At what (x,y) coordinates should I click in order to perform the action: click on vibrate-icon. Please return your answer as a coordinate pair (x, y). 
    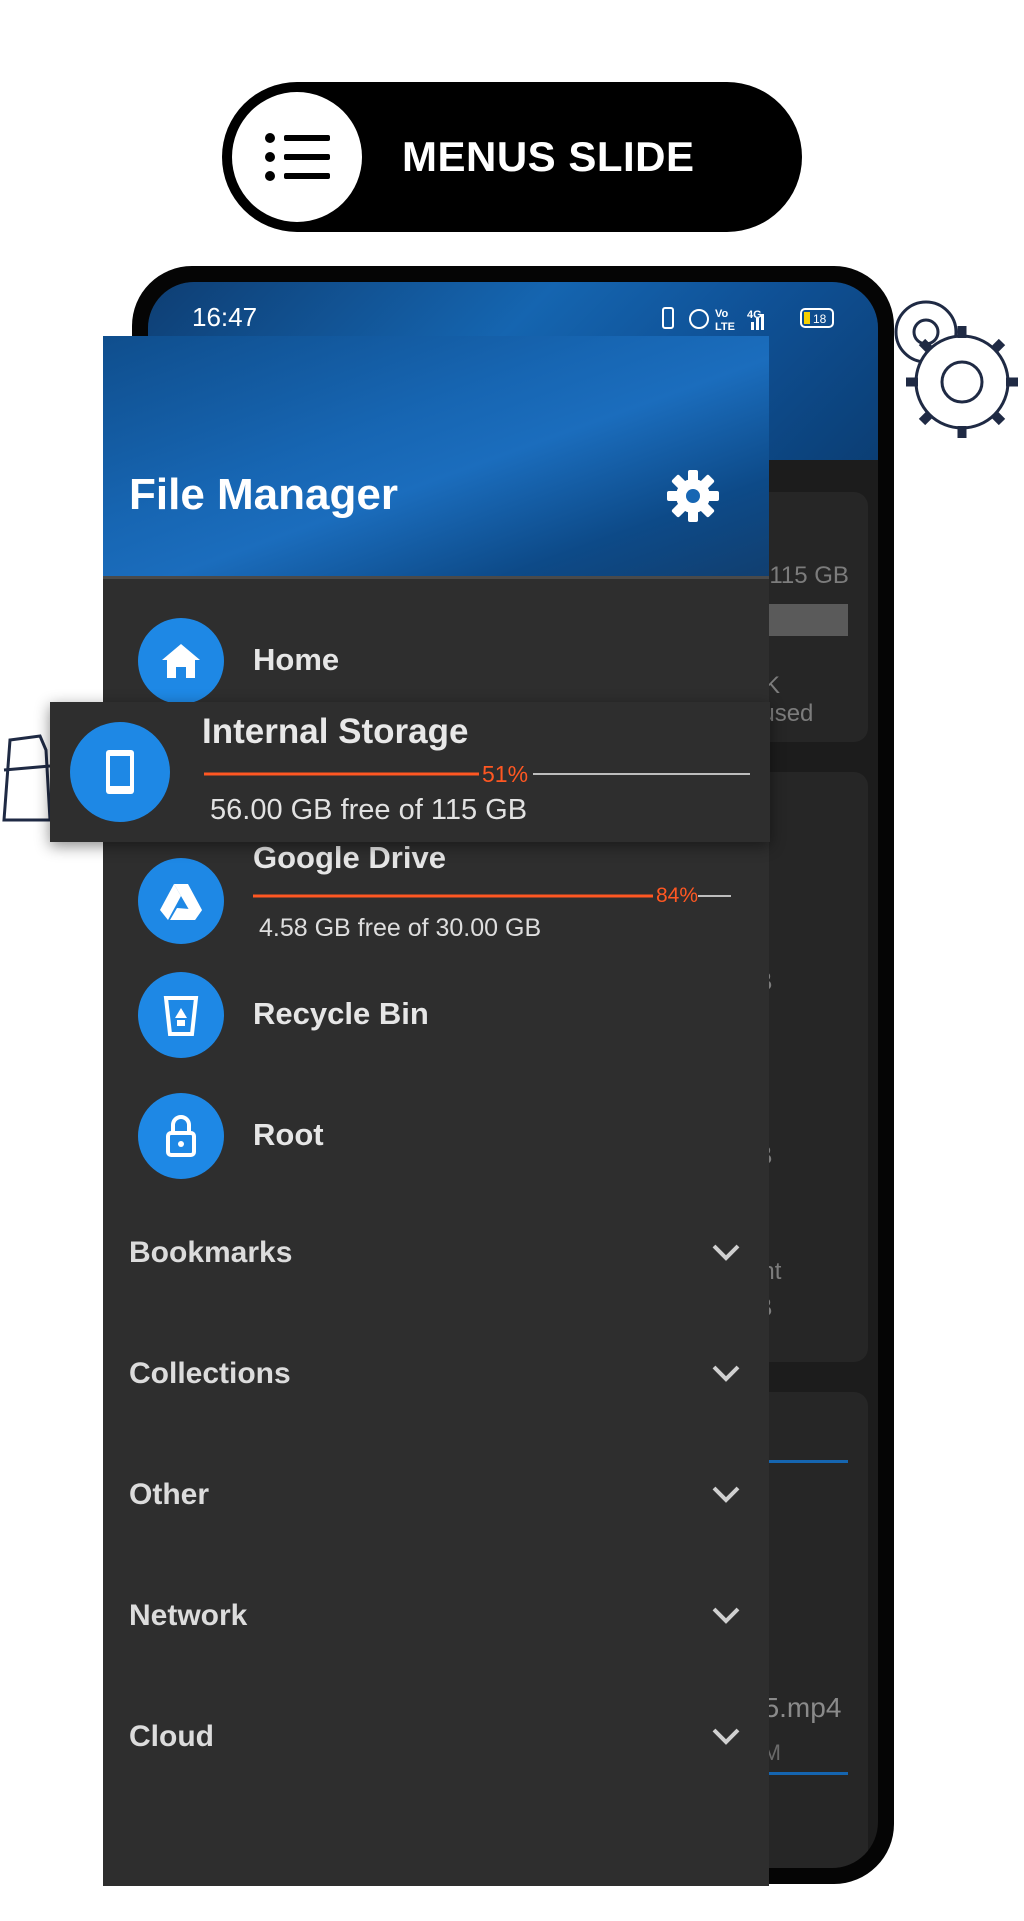
    Looking at the image, I should click on (668, 318).